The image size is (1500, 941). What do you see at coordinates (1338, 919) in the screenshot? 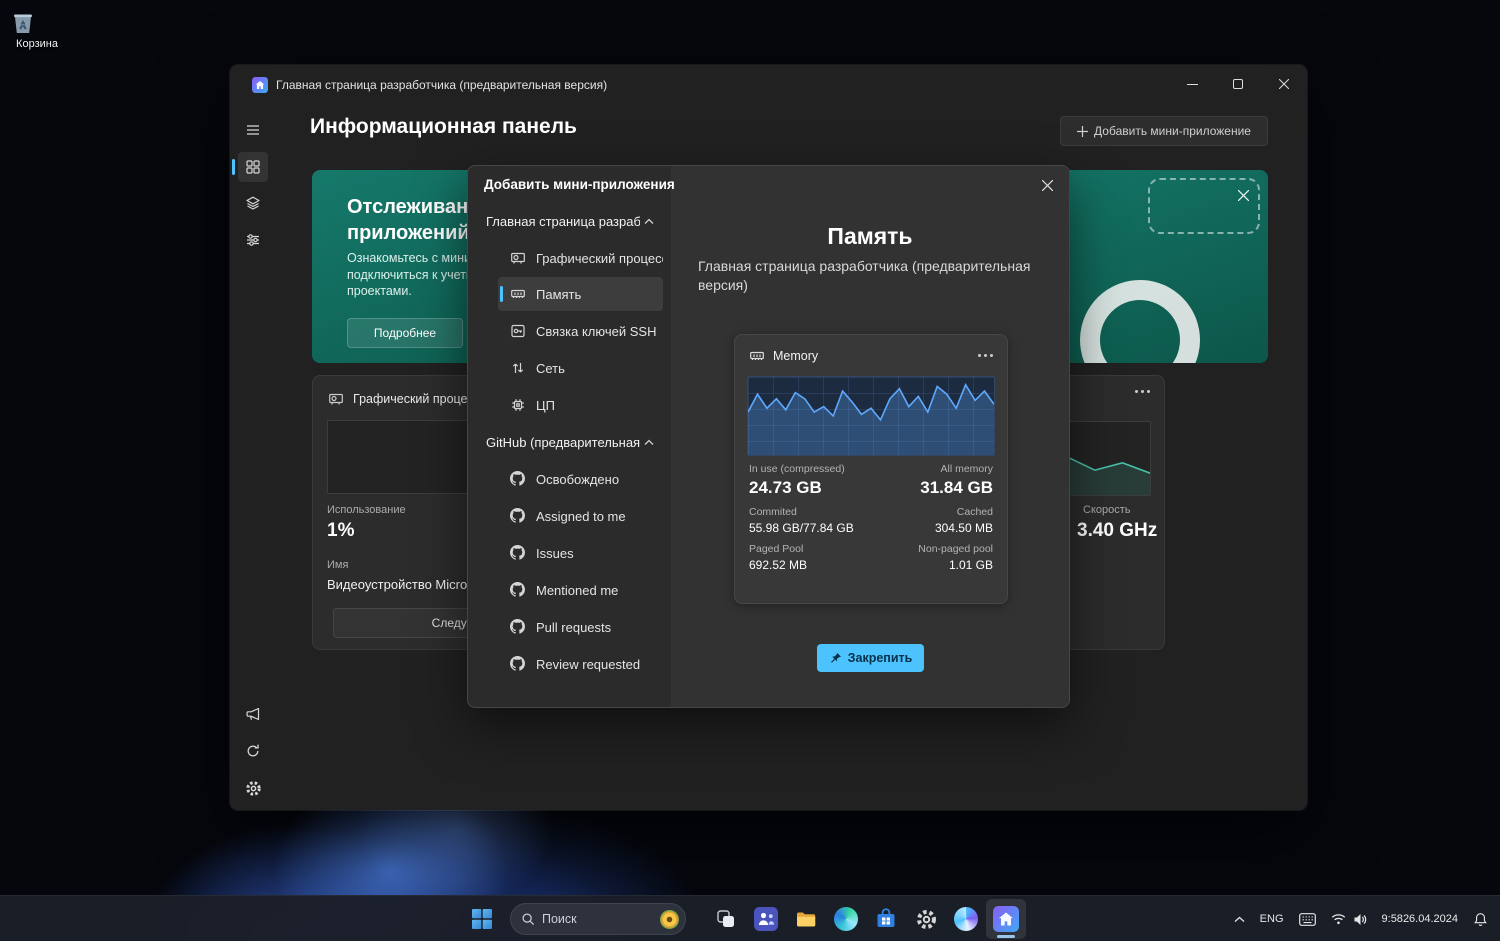
I see `wifi-icon` at bounding box center [1338, 919].